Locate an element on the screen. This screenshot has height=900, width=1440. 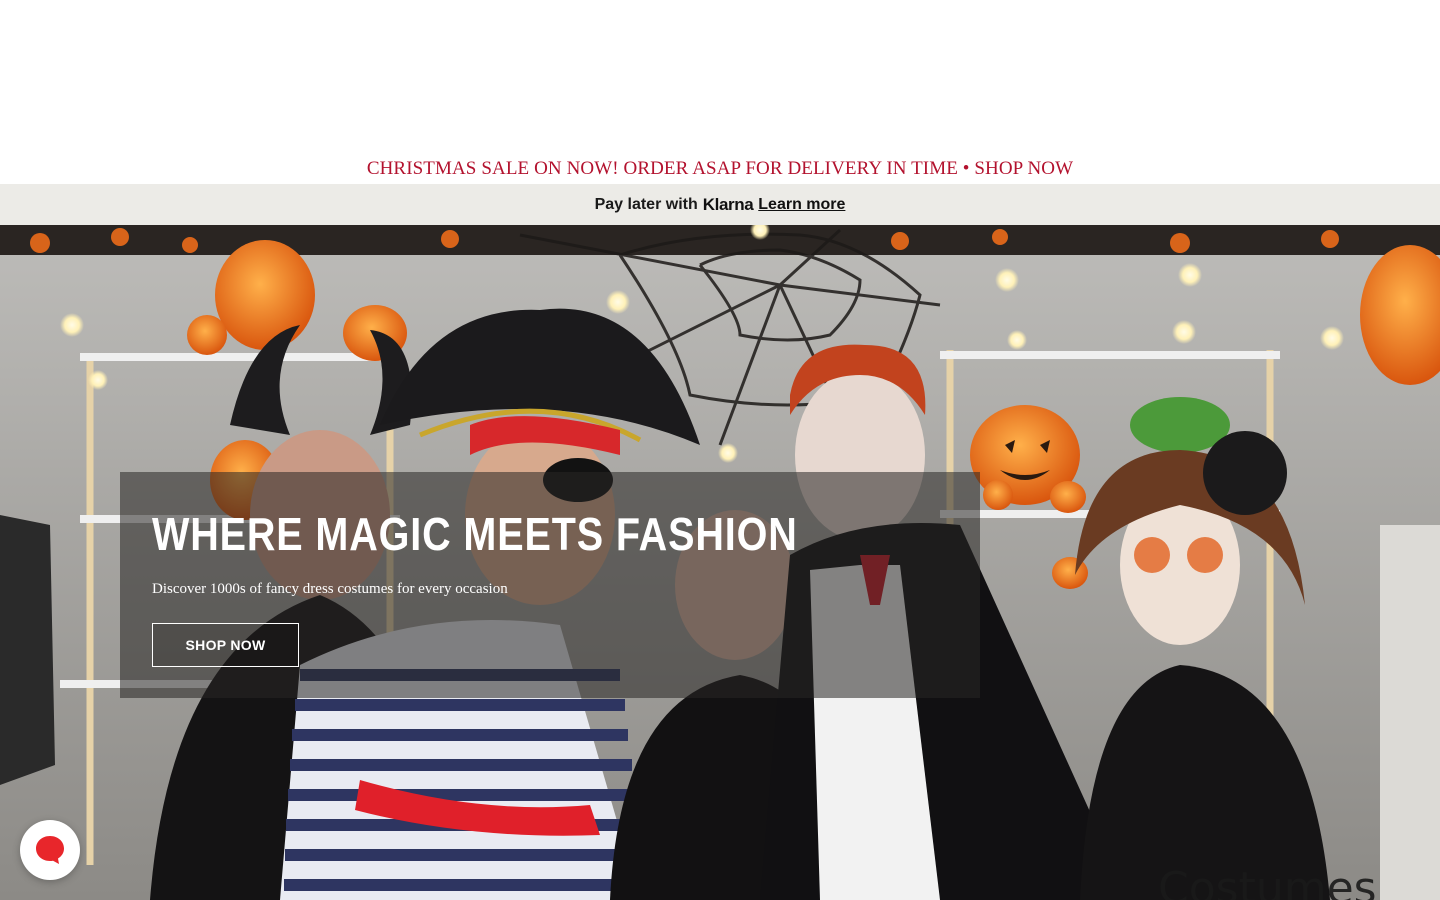
klarna-learn-more-link: Learn more is located at coordinates (801, 205).